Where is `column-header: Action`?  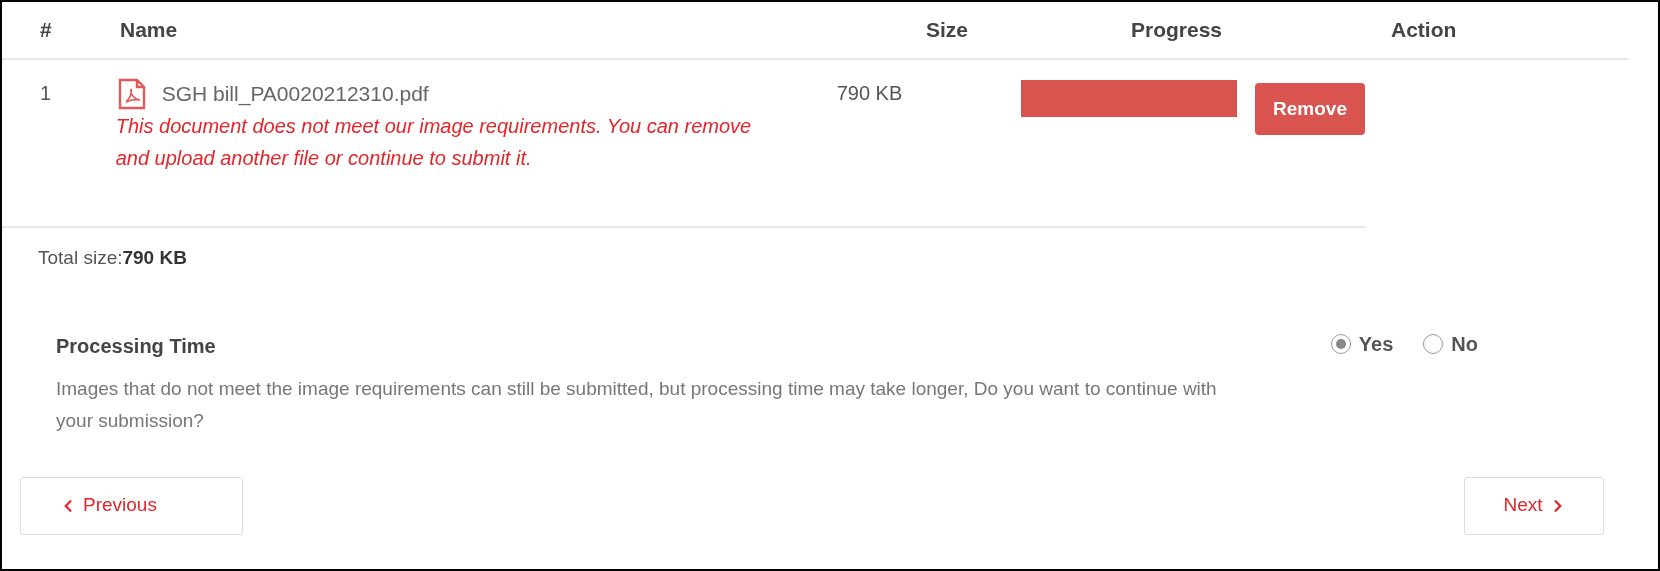
column-header: Action is located at coordinates (1424, 30).